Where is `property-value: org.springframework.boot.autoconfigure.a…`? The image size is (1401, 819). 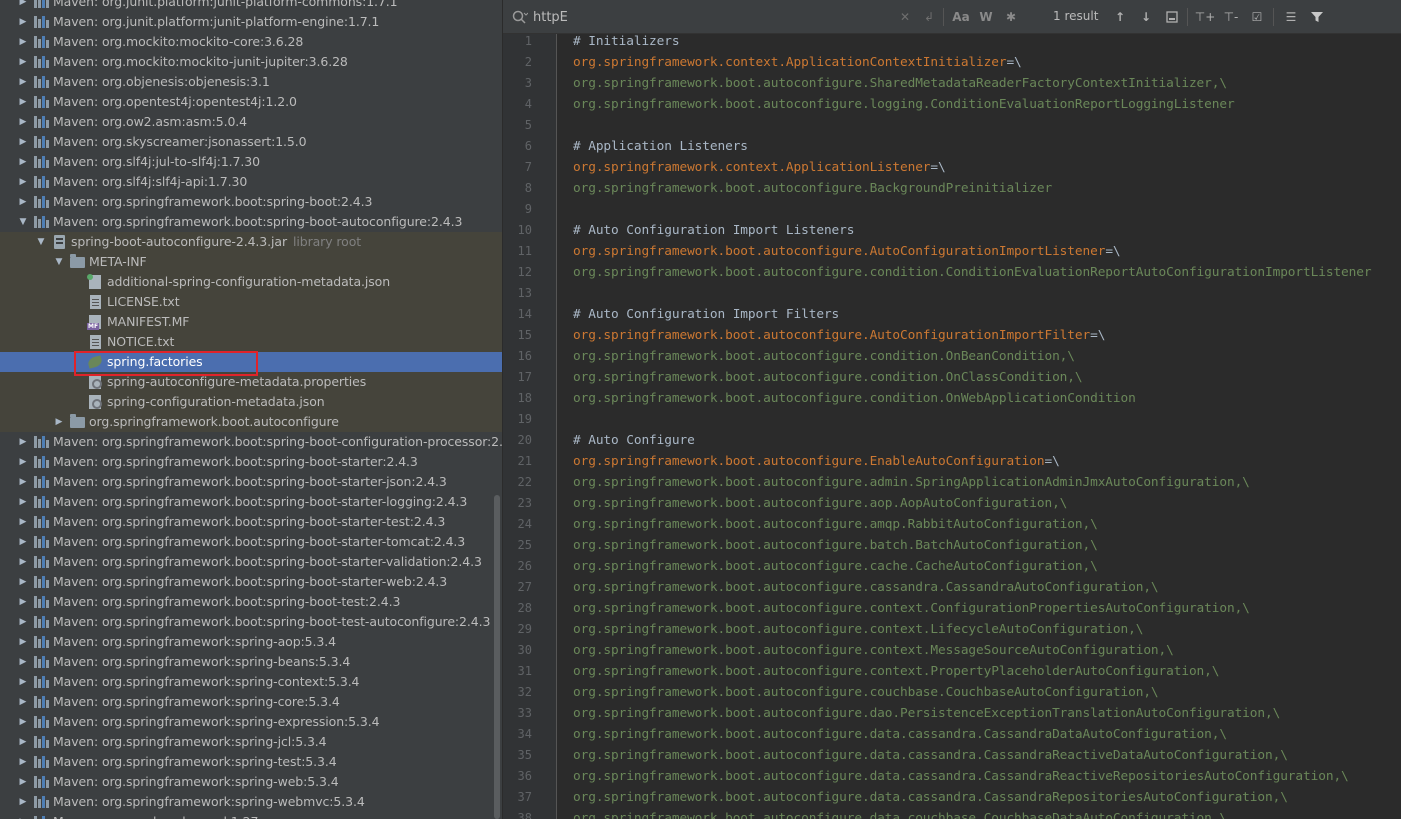 property-value: org.springframework.boot.autoconfigure.a… is located at coordinates (835, 524).